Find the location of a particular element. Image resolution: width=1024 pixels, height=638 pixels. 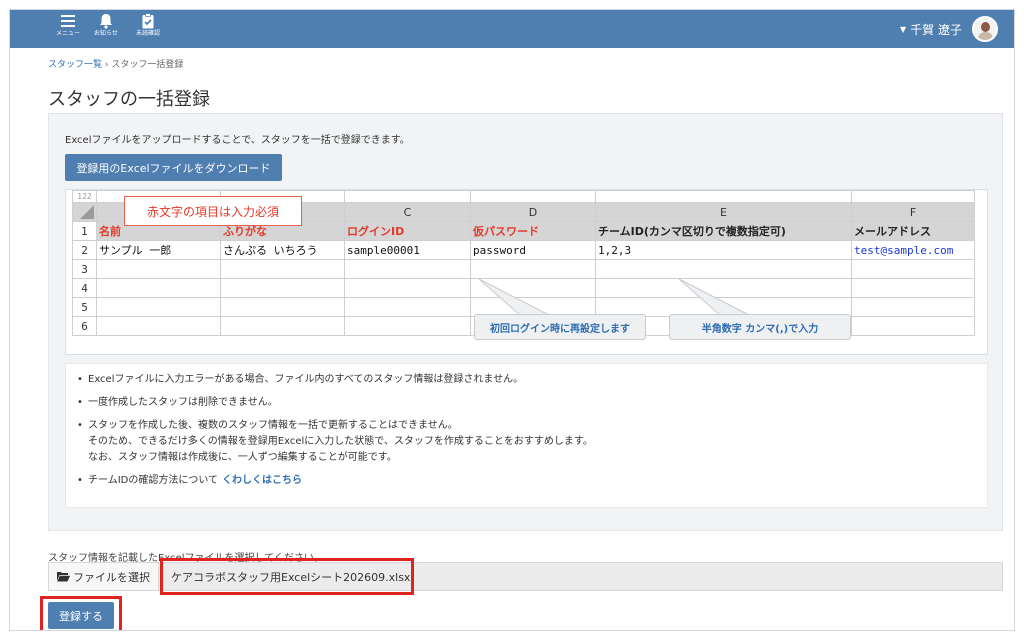

column-letter-c: C is located at coordinates (407, 212).